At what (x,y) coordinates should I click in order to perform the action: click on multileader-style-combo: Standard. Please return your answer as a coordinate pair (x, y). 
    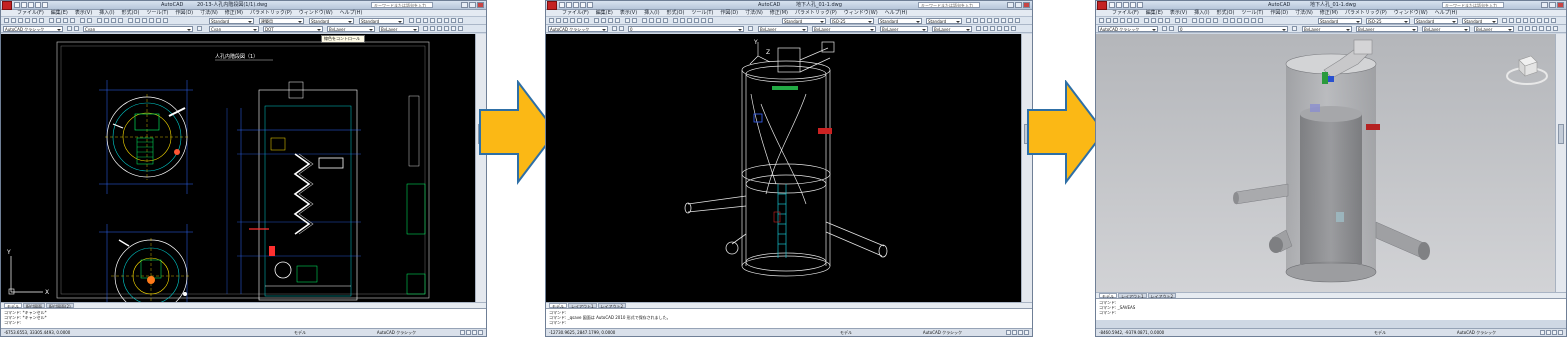
    Looking at the image, I should click on (944, 21).